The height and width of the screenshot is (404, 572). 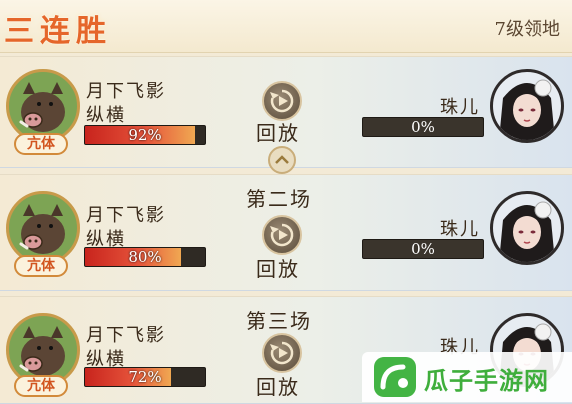 I want to click on player-hp-bar: 80%, so click(x=145, y=257).